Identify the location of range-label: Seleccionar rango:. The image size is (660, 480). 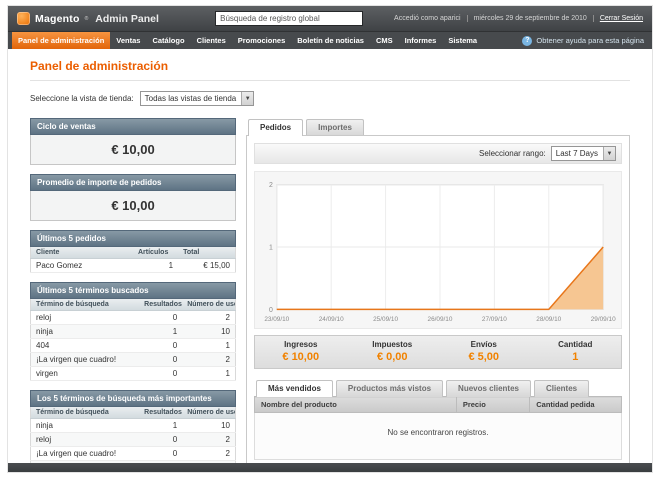
(512, 153).